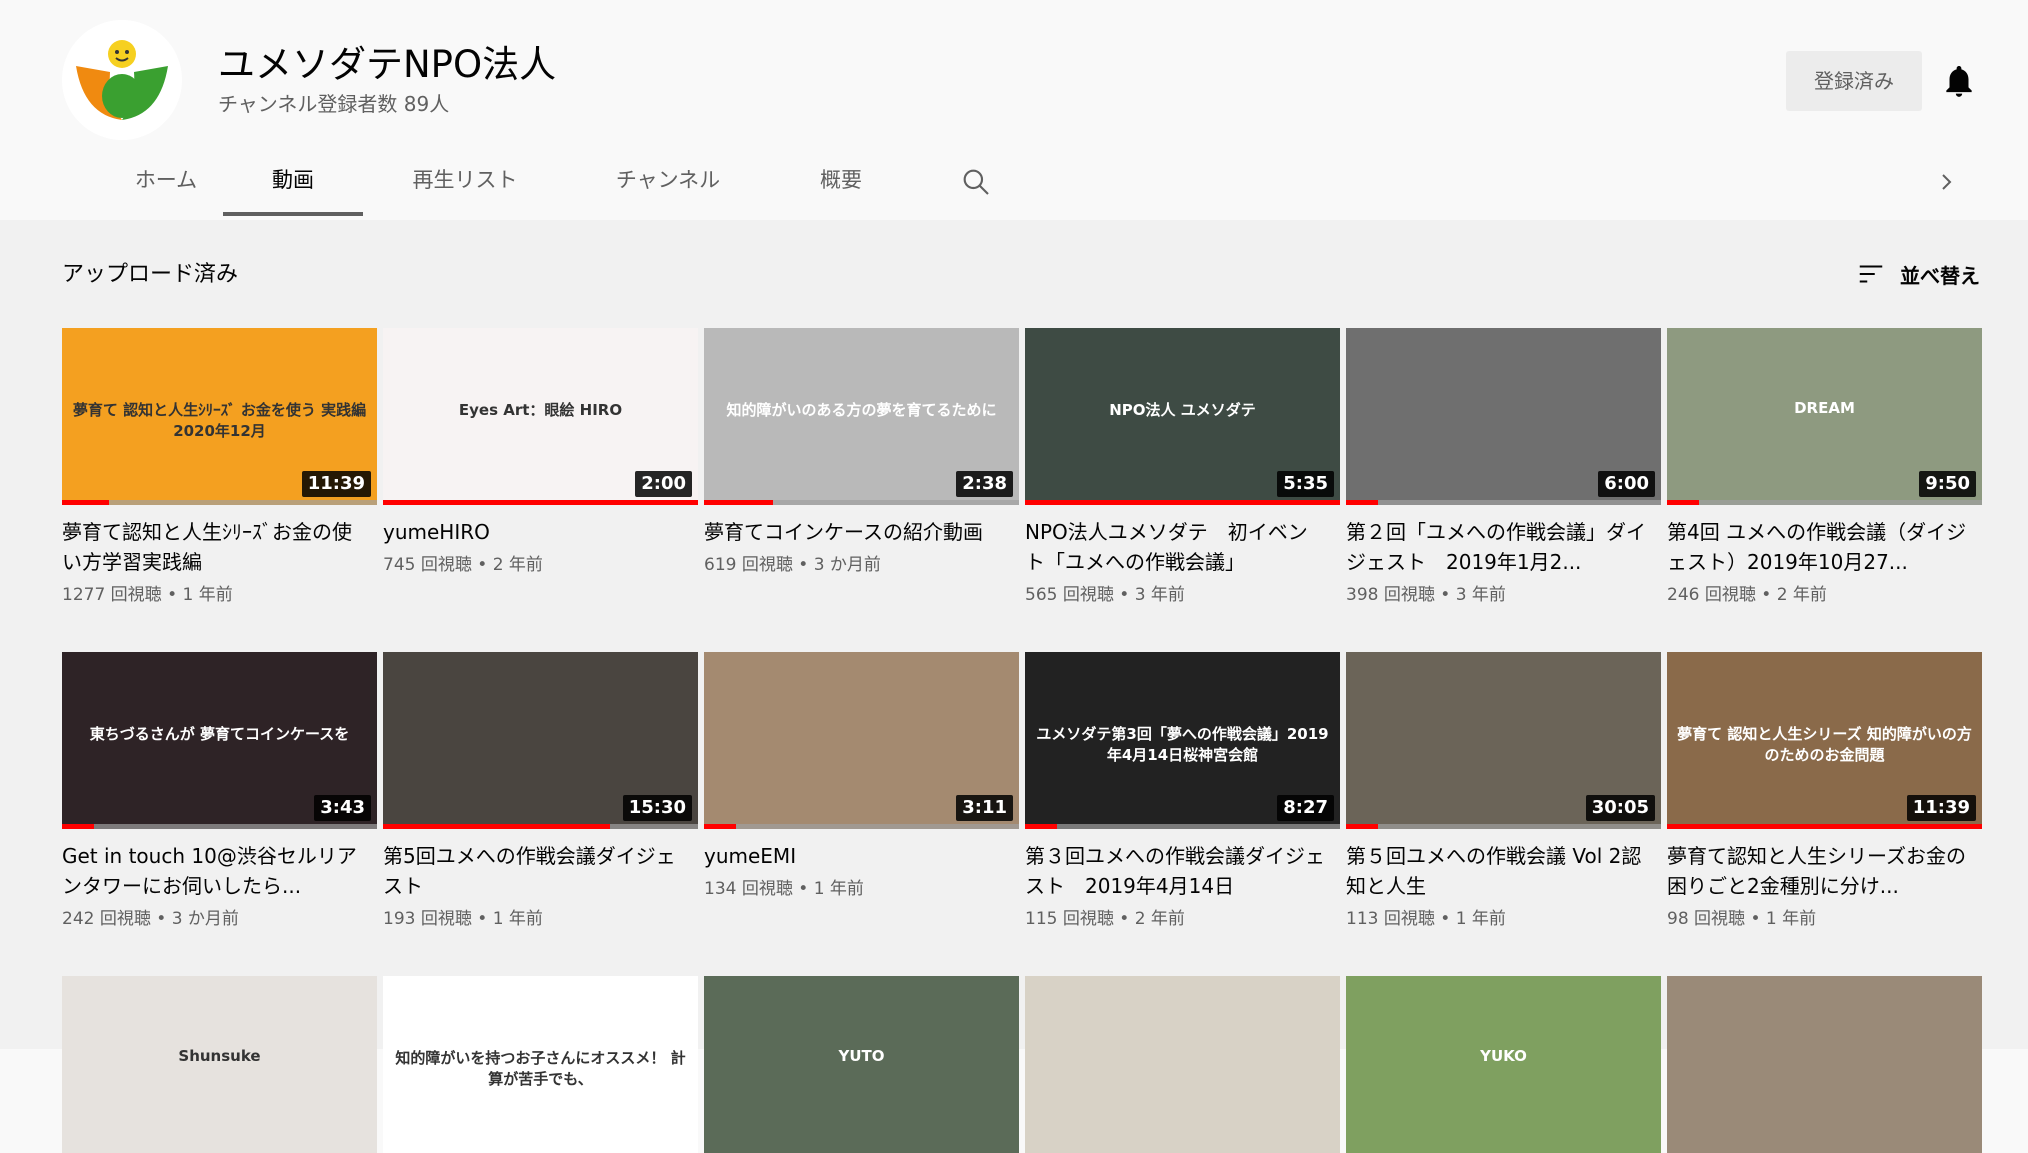 Image resolution: width=2028 pixels, height=1153 pixels. I want to click on video-title: 夢育てコインケースの紹介動画, so click(854, 532).